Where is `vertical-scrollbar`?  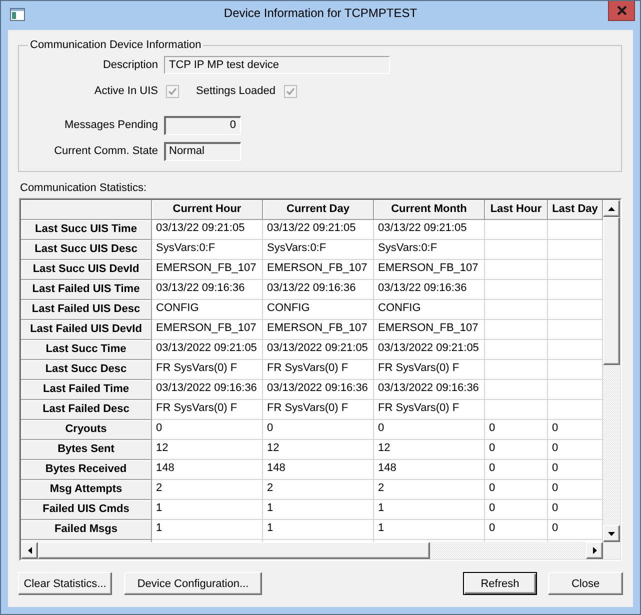
vertical-scrollbar is located at coordinates (611, 371).